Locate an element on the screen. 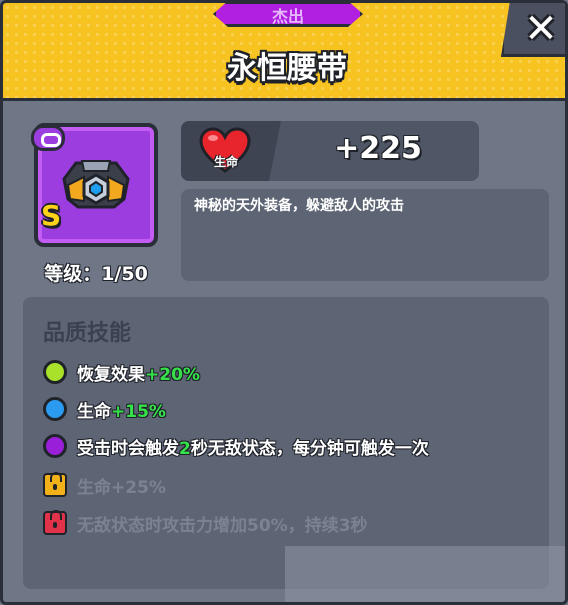  skill-text: 恢复效果+20% is located at coordinates (138, 374).